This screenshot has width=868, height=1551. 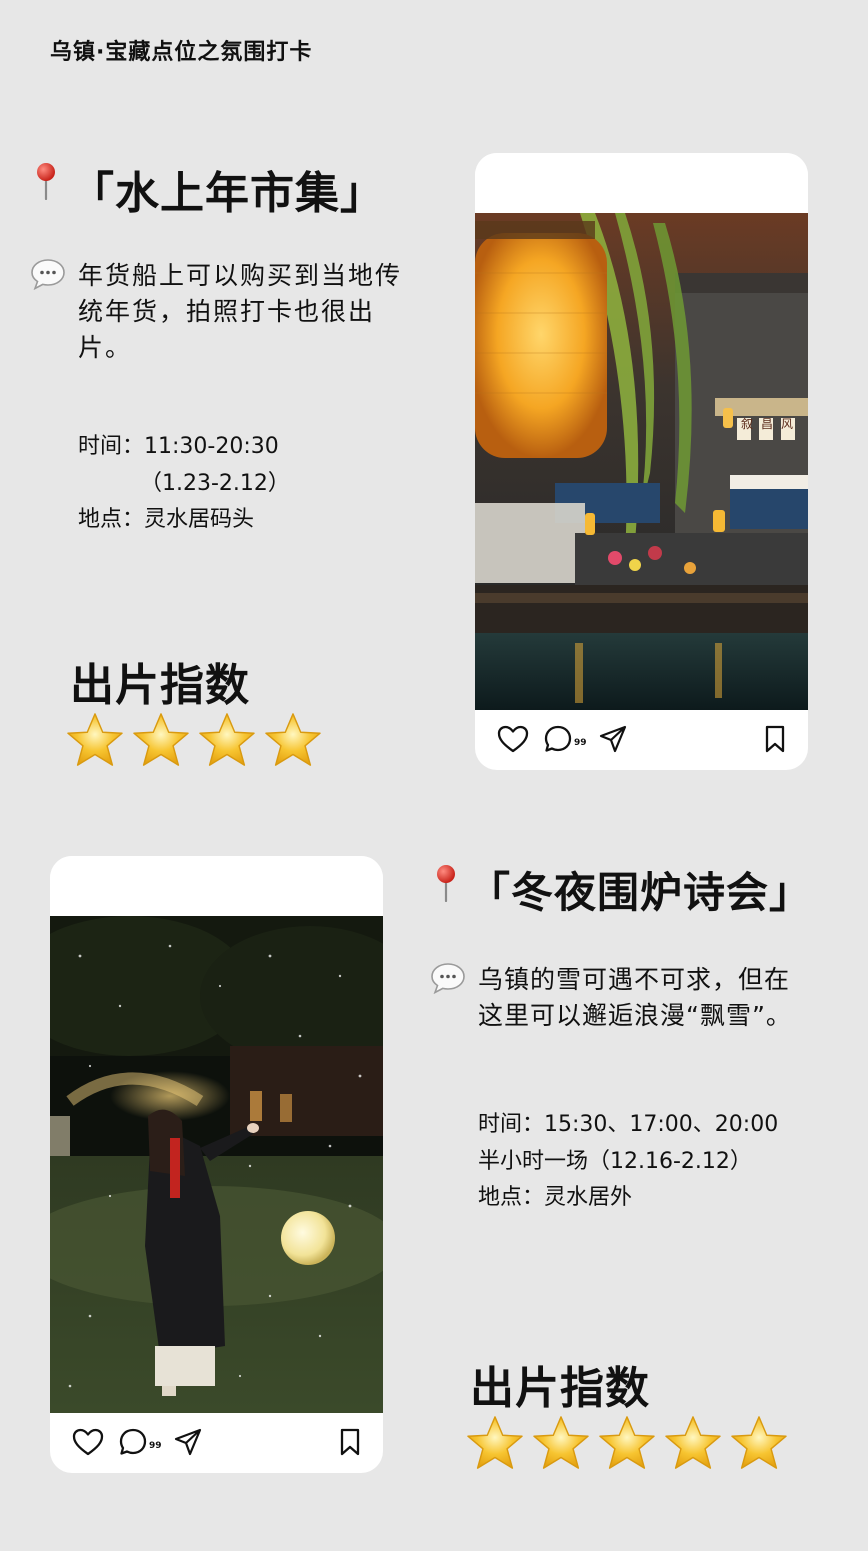 I want to click on spot-description: 年货船上可以购买到当地传 统年货，拍照打卡也很出 片。, so click(x=240, y=311).